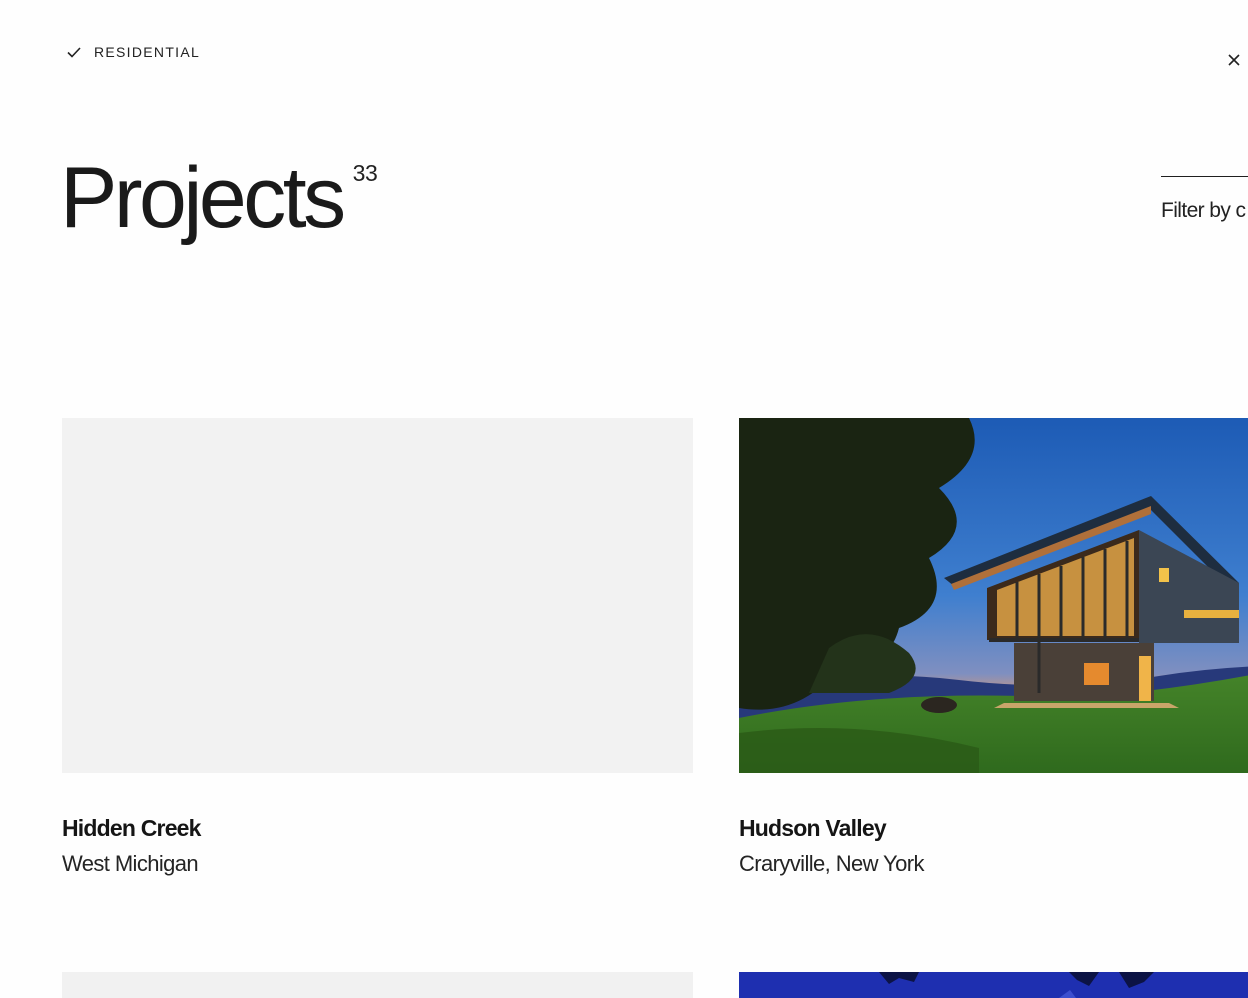 The width and height of the screenshot is (1248, 998). I want to click on project-name: Hidden Creek, so click(131, 828).